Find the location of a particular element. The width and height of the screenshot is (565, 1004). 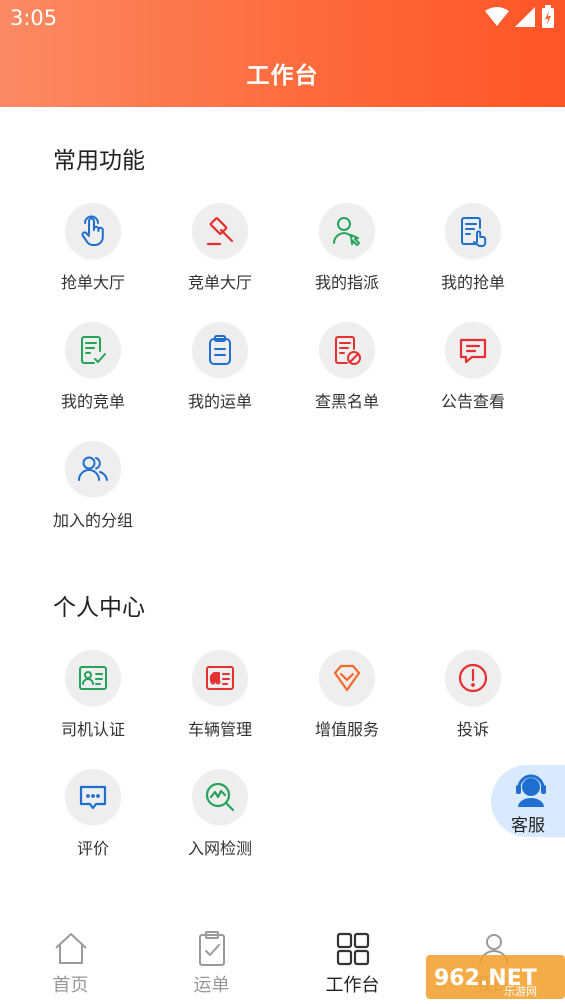

signal-icon is located at coordinates (525, 19).